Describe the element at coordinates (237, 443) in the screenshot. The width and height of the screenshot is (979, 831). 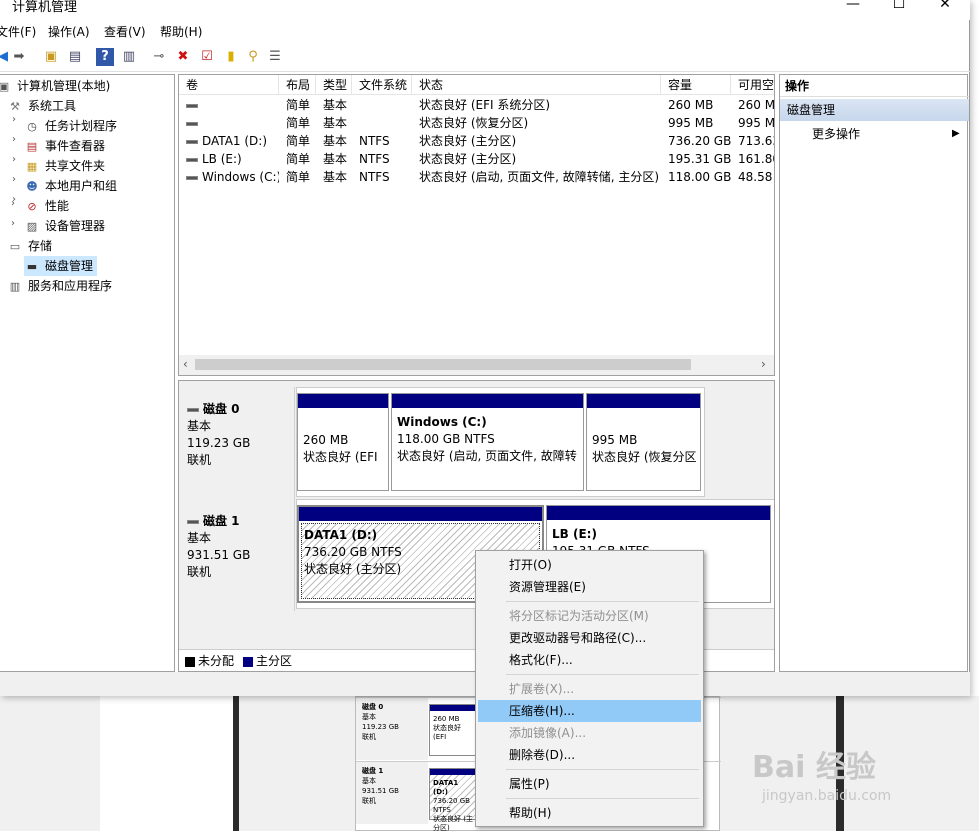
I see `disk0-info: 磁盘 0 基本 119.23 GB 联机` at that location.